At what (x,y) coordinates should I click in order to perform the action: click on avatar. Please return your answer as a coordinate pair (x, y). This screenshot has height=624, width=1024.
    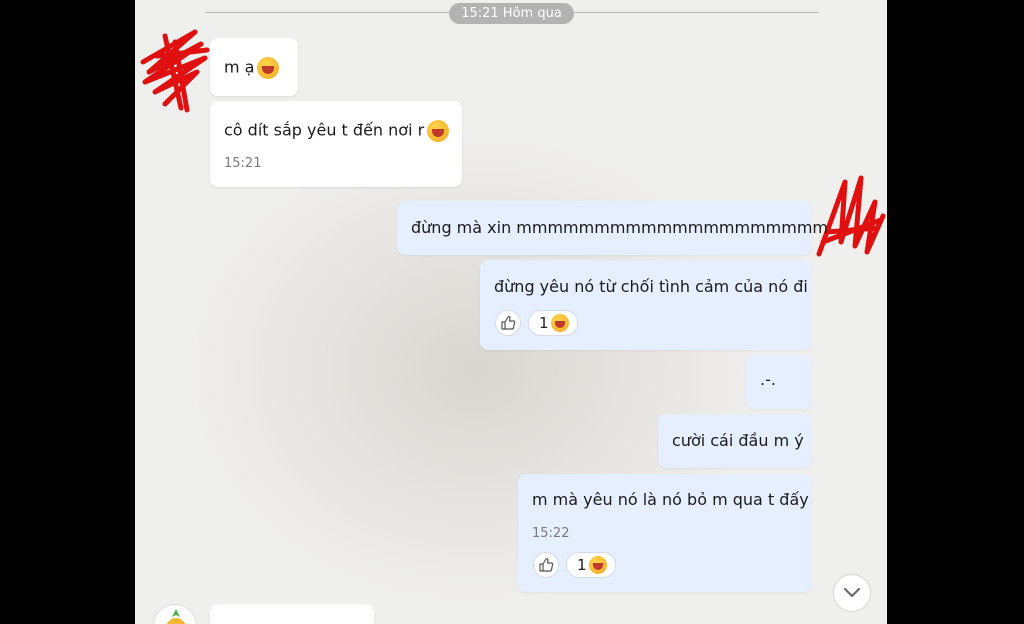
    Looking at the image, I should click on (175, 614).